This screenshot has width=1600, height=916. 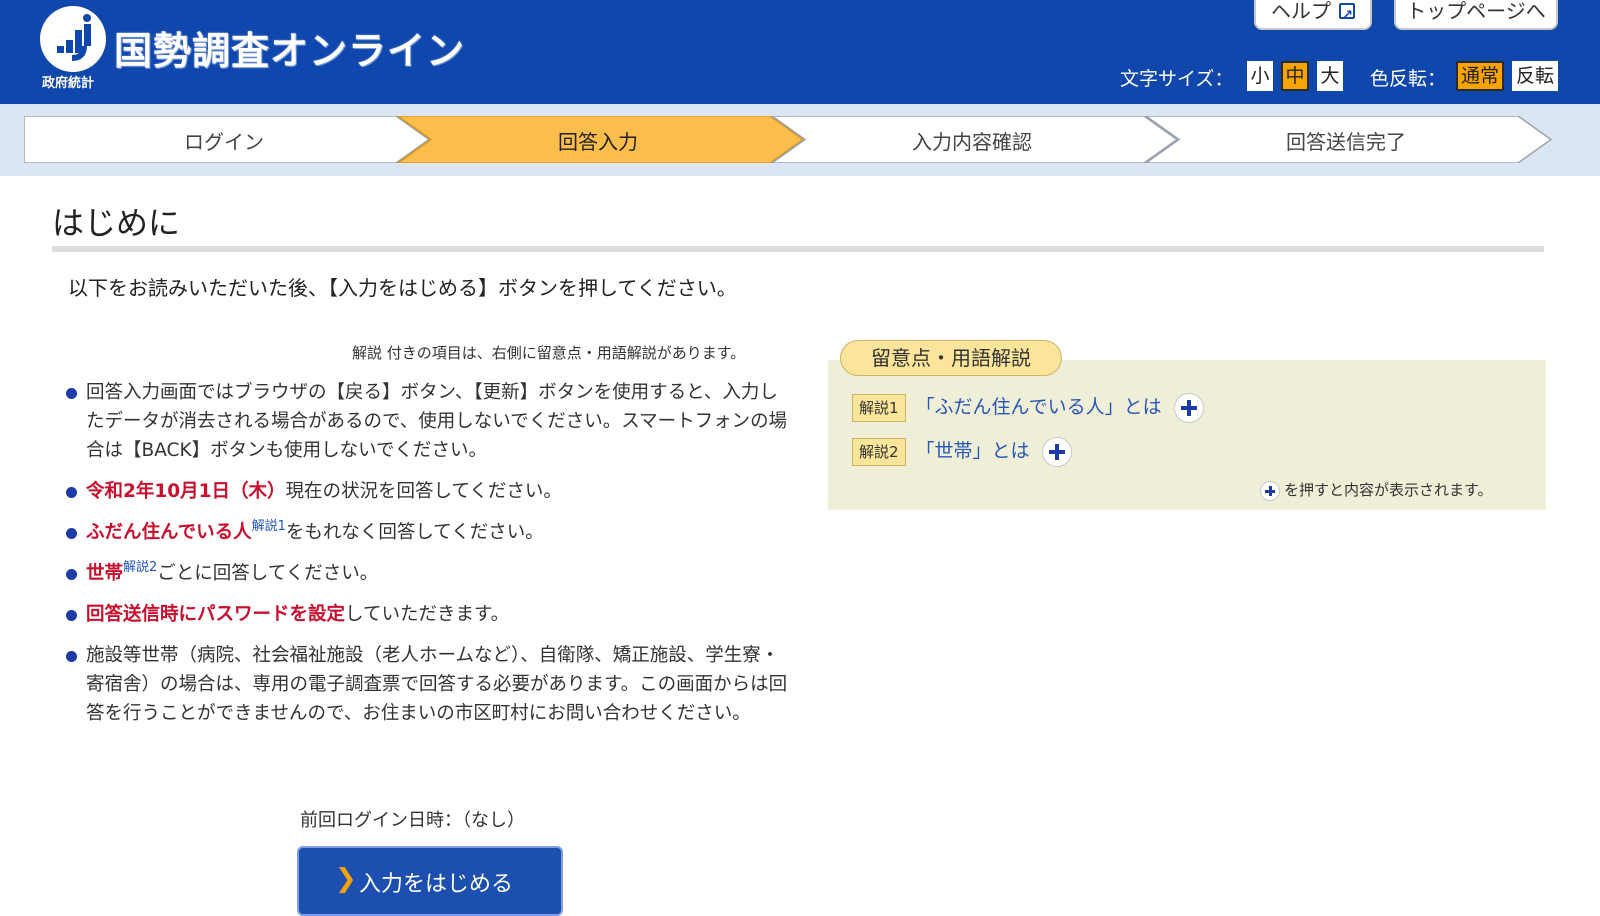 I want to click on glossary-item-1: 解説1 「ふだん住んでいる人」とは, so click(x=1028, y=407).